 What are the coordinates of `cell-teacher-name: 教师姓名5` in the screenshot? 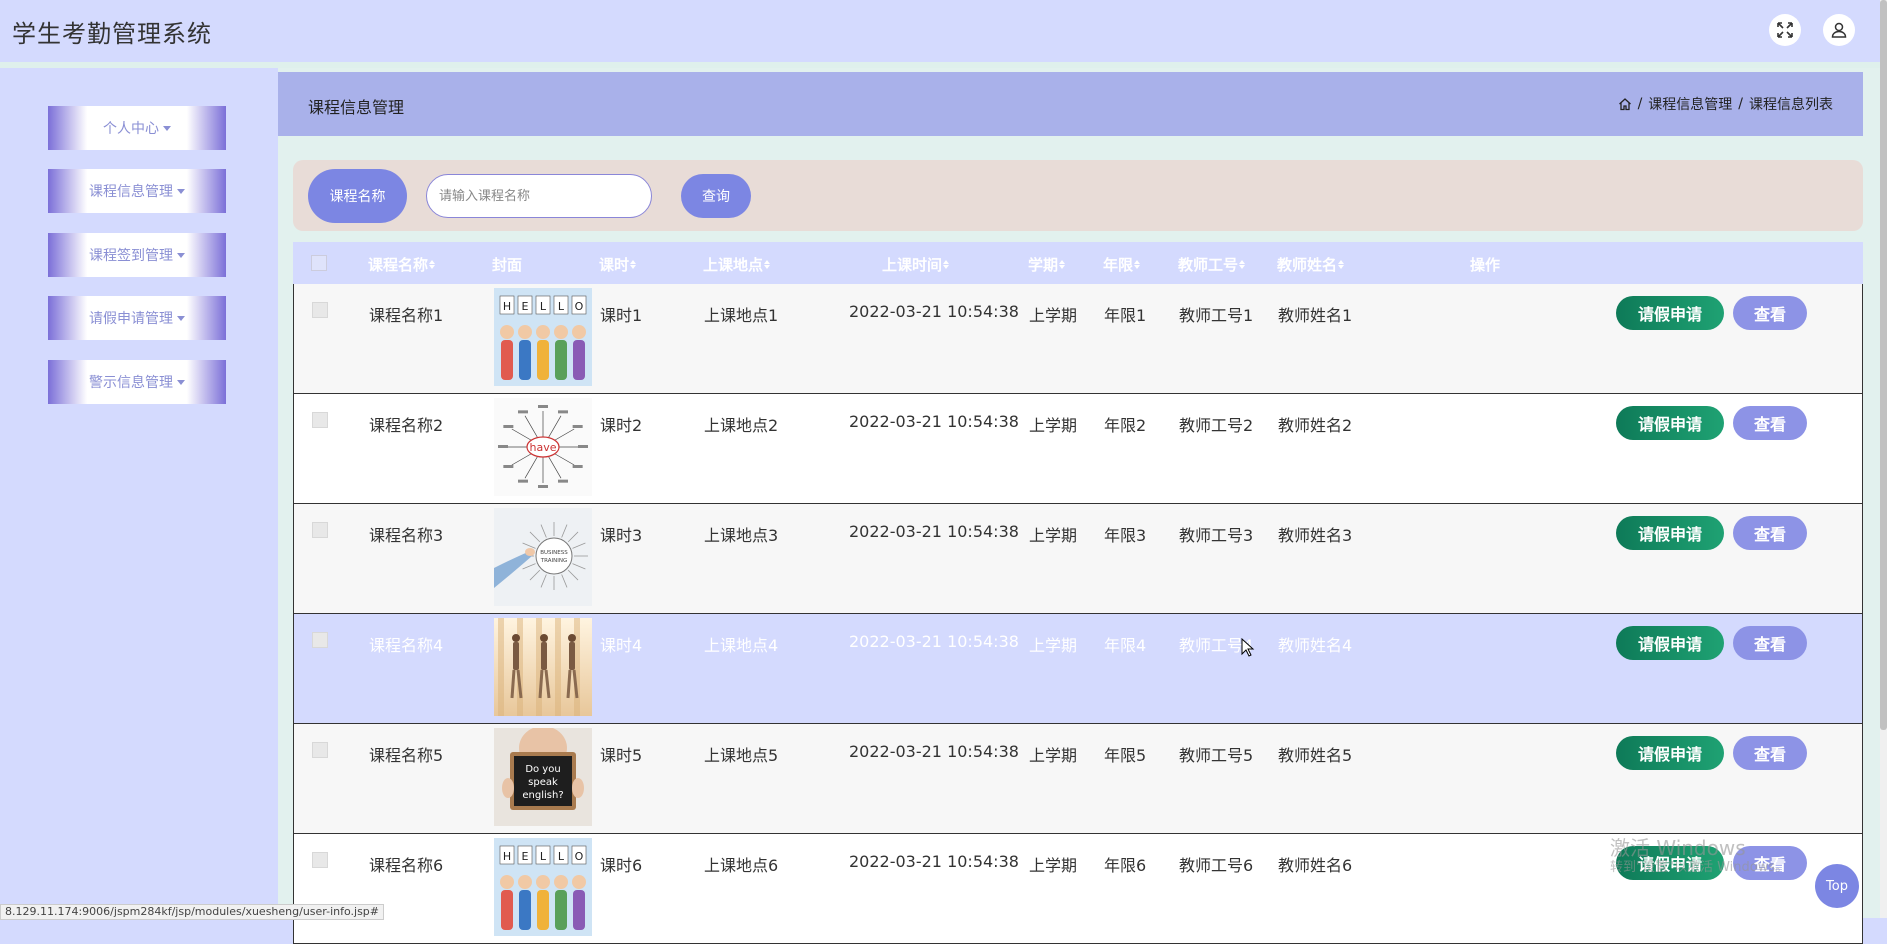 It's located at (1315, 755).